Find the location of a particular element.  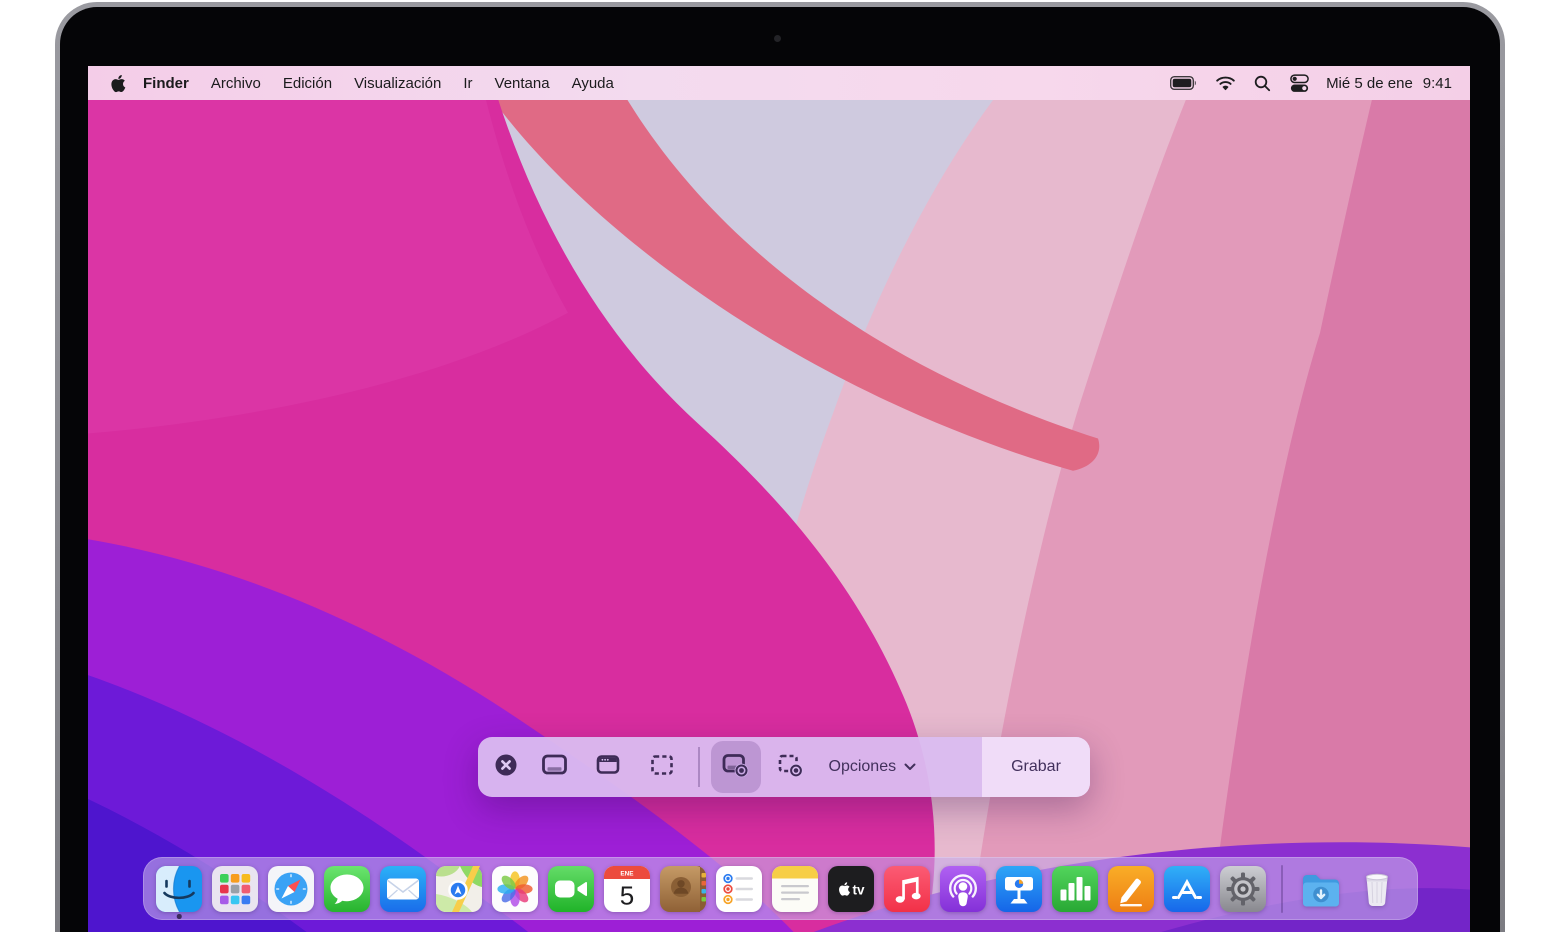

toolbar-divider is located at coordinates (699, 767).